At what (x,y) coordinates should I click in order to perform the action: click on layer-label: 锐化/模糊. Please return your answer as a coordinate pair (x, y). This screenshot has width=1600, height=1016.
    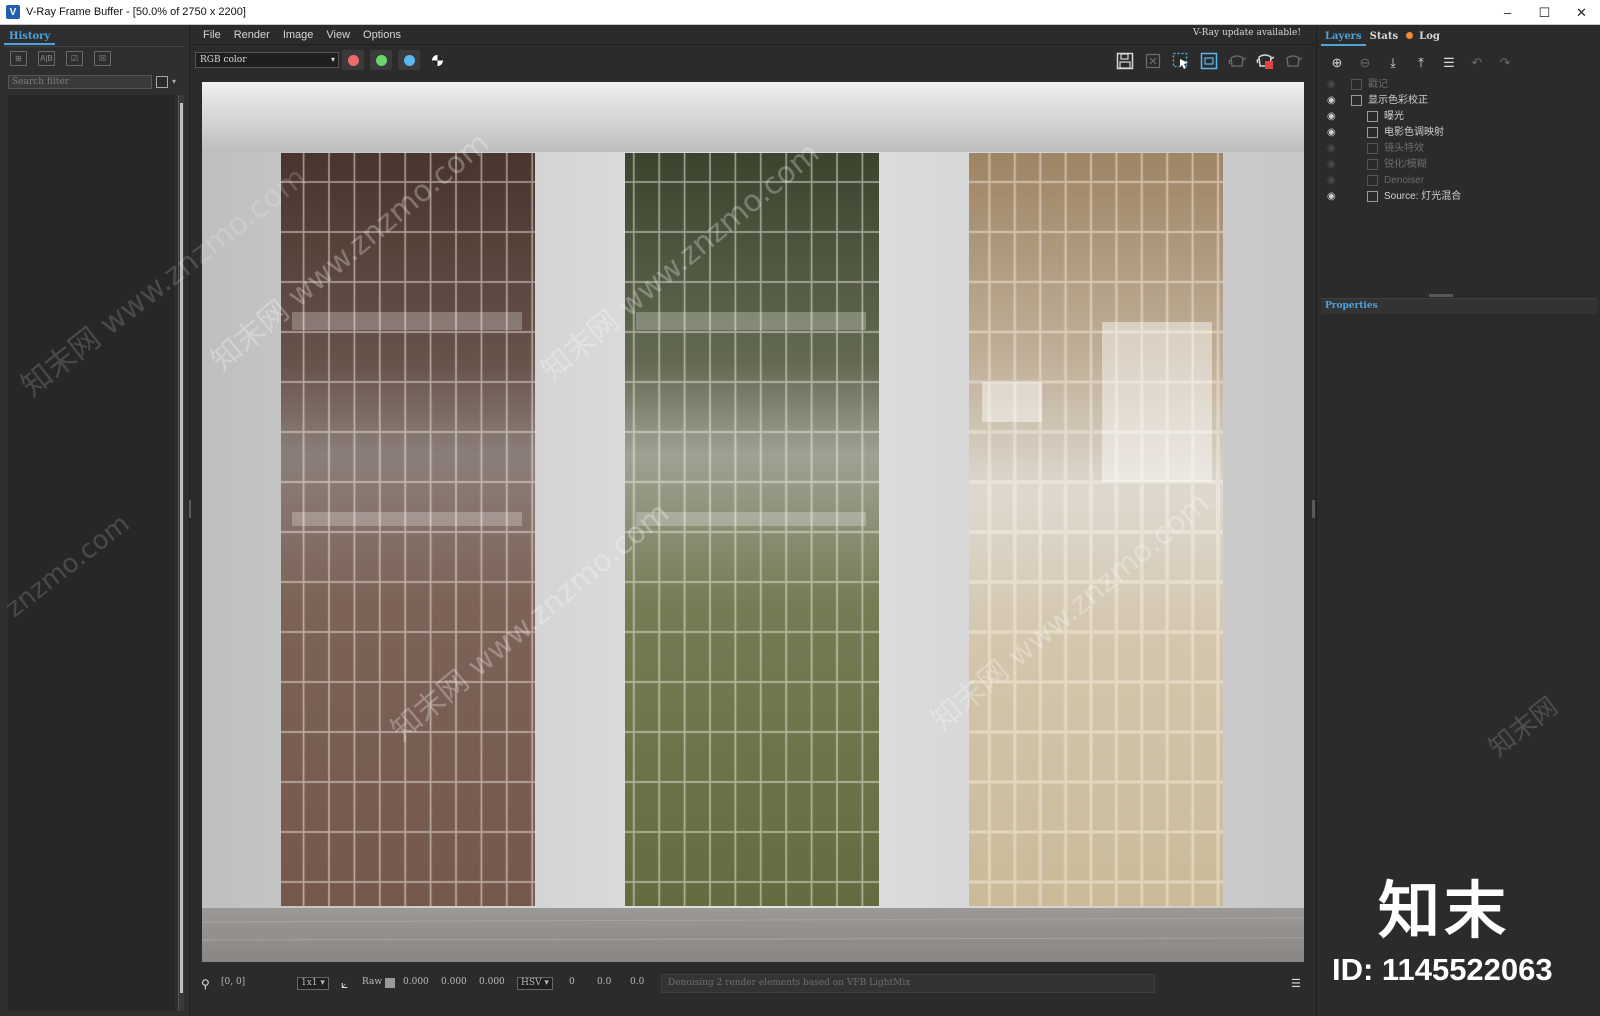
    Looking at the image, I should click on (1405, 164).